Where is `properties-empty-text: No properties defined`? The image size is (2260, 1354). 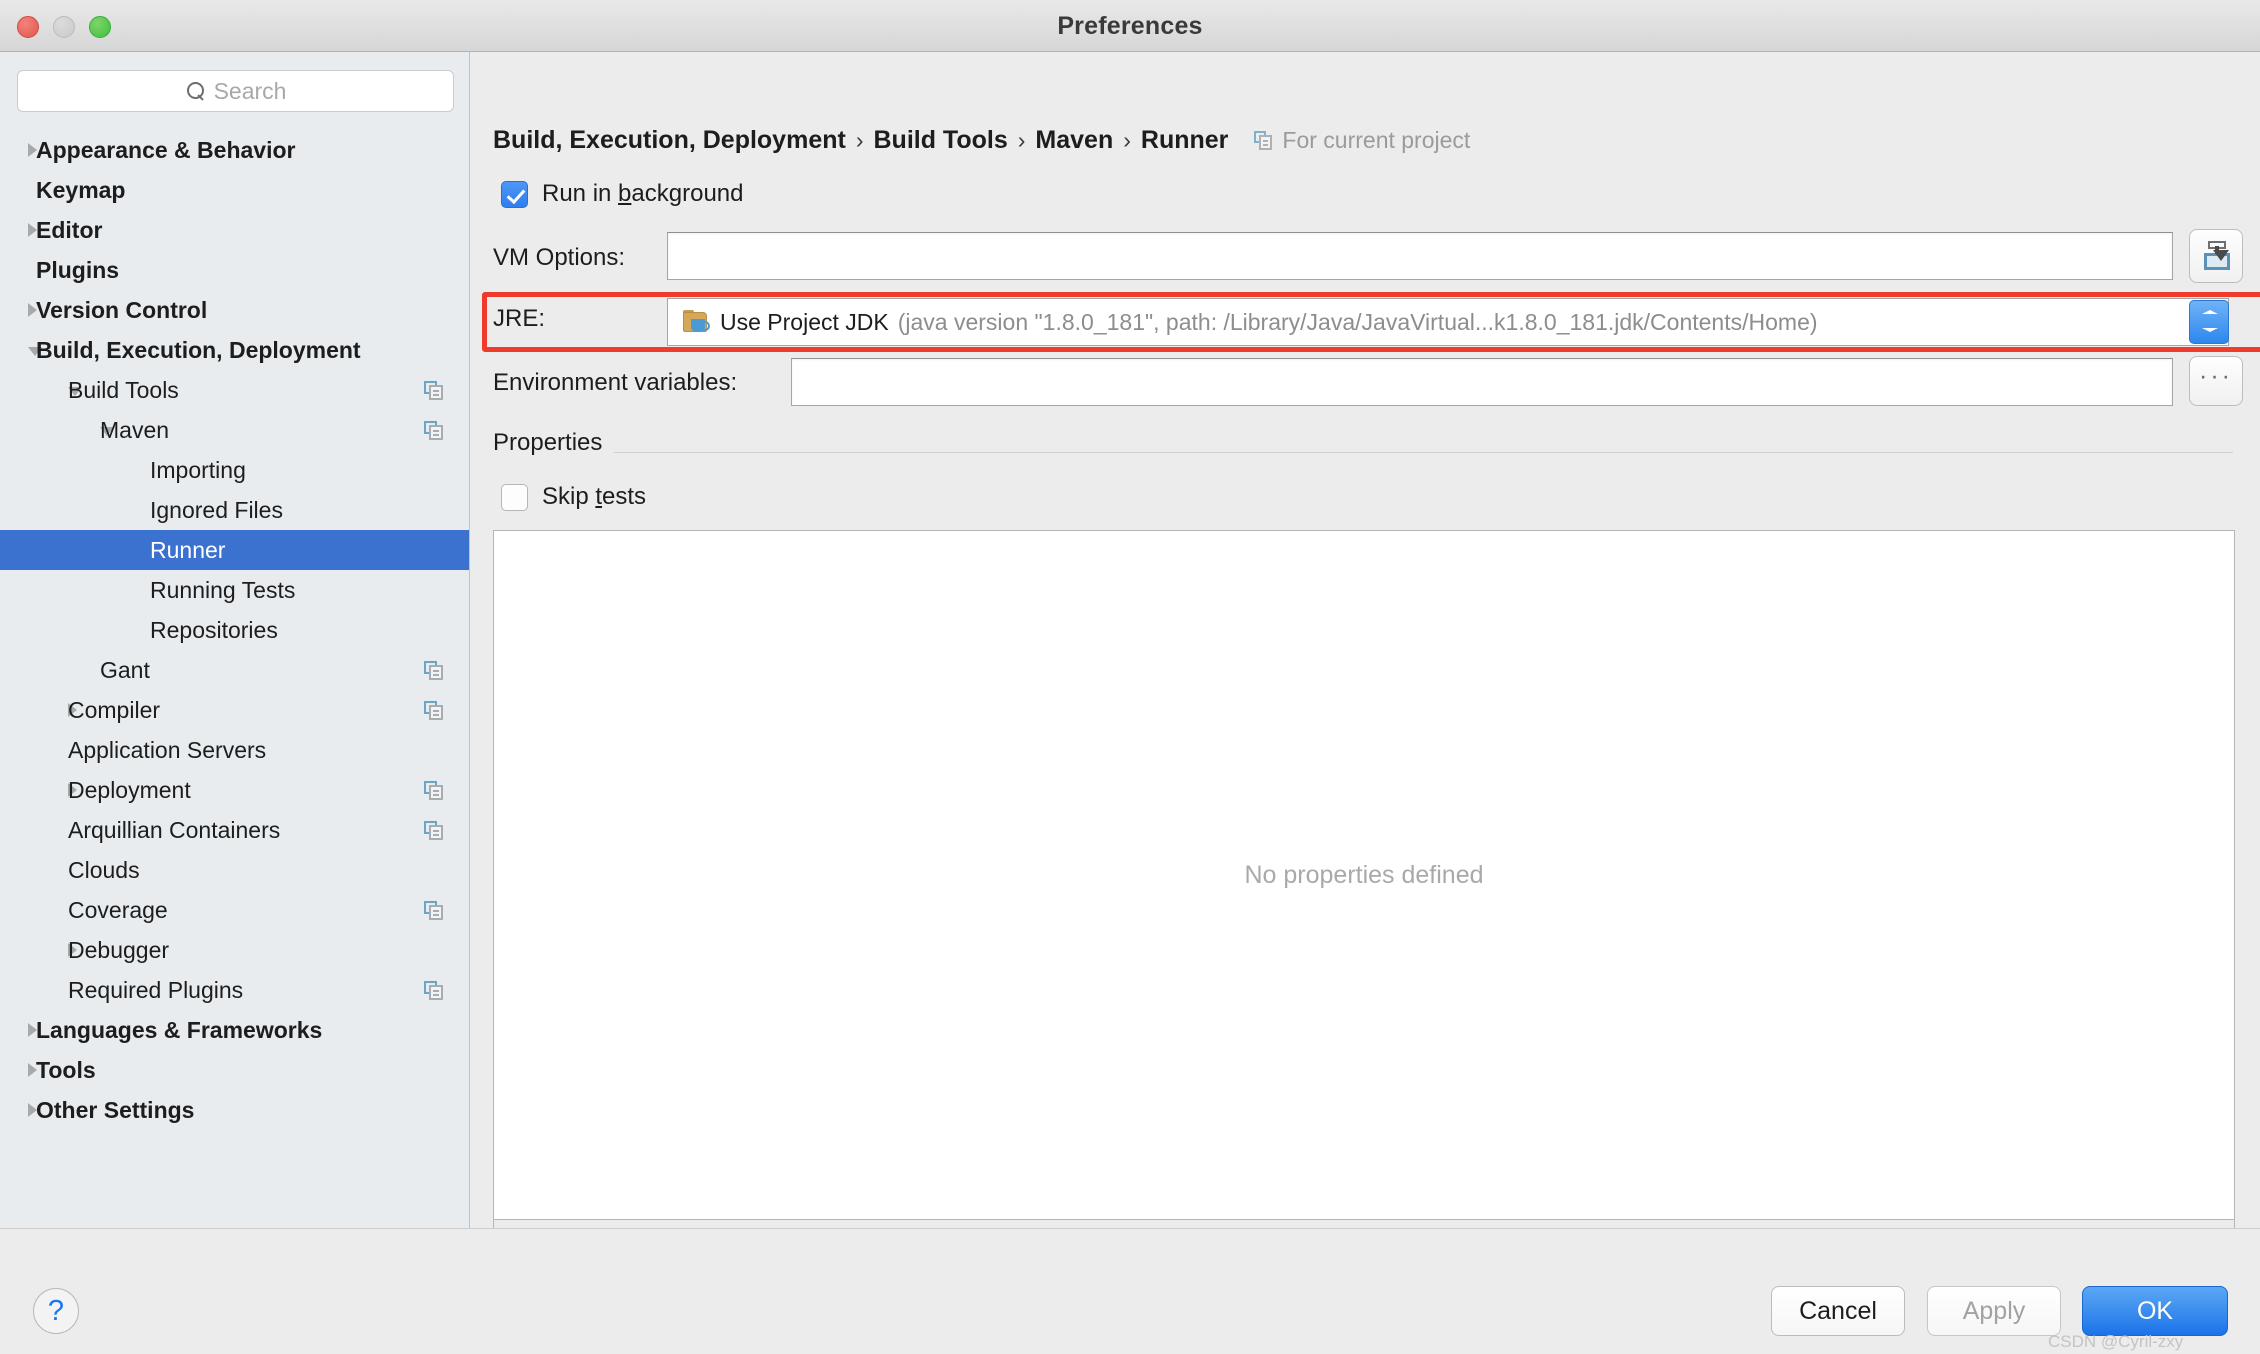
properties-empty-text: No properties defined is located at coordinates (1364, 874).